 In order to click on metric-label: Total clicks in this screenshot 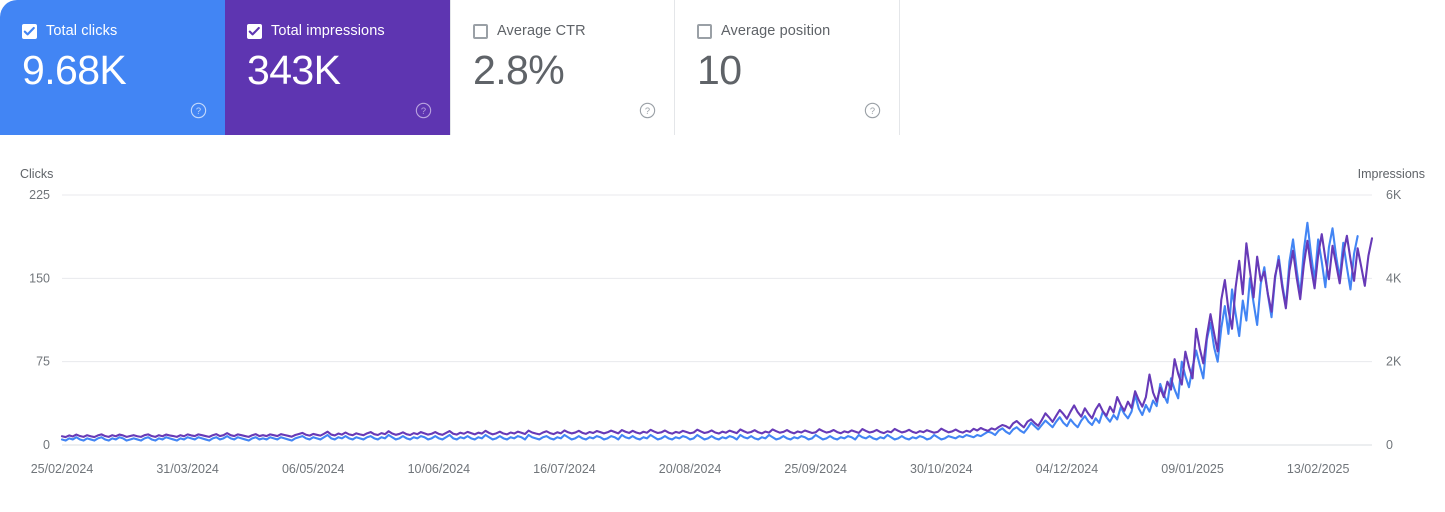, I will do `click(82, 31)`.